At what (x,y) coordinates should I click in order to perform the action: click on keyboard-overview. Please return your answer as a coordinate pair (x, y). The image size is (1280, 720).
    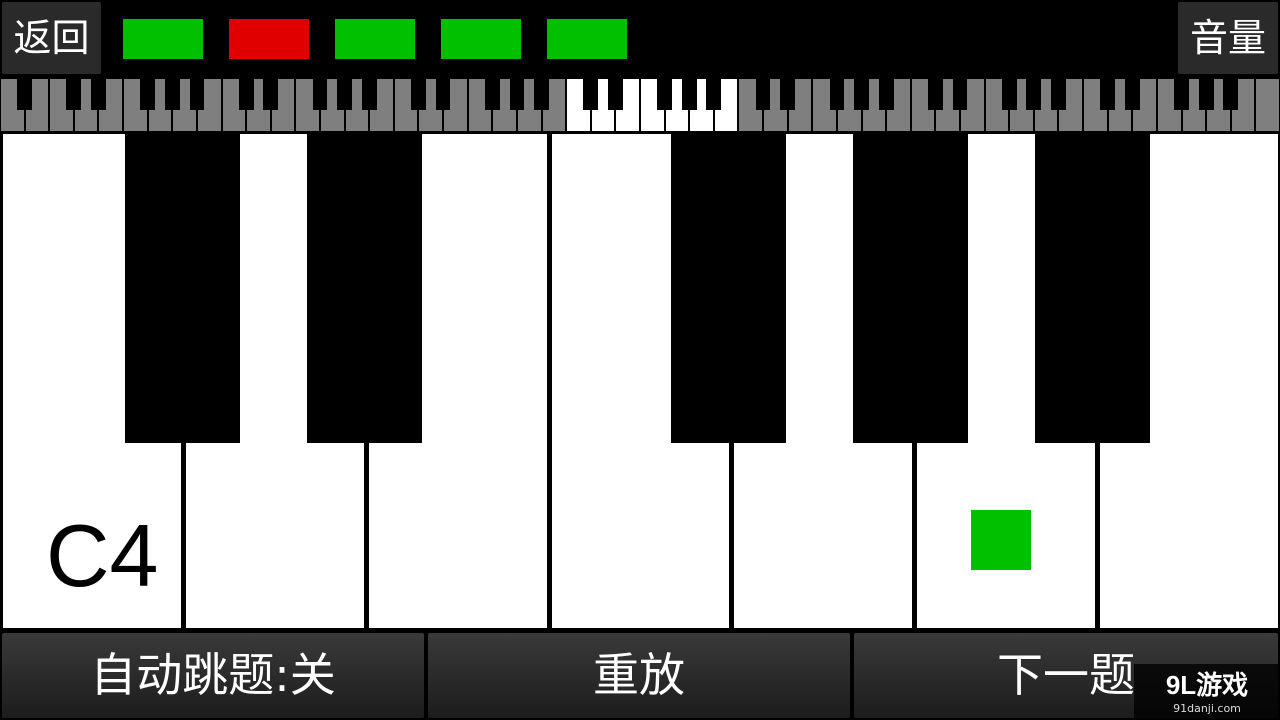
    Looking at the image, I should click on (640, 105).